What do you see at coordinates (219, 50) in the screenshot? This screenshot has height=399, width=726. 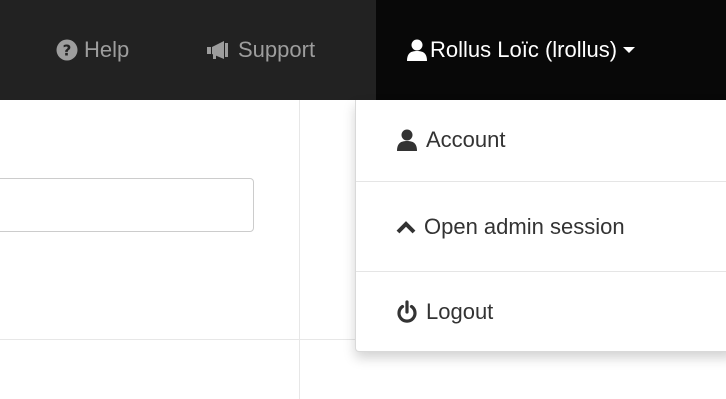 I see `bullhorn-icon` at bounding box center [219, 50].